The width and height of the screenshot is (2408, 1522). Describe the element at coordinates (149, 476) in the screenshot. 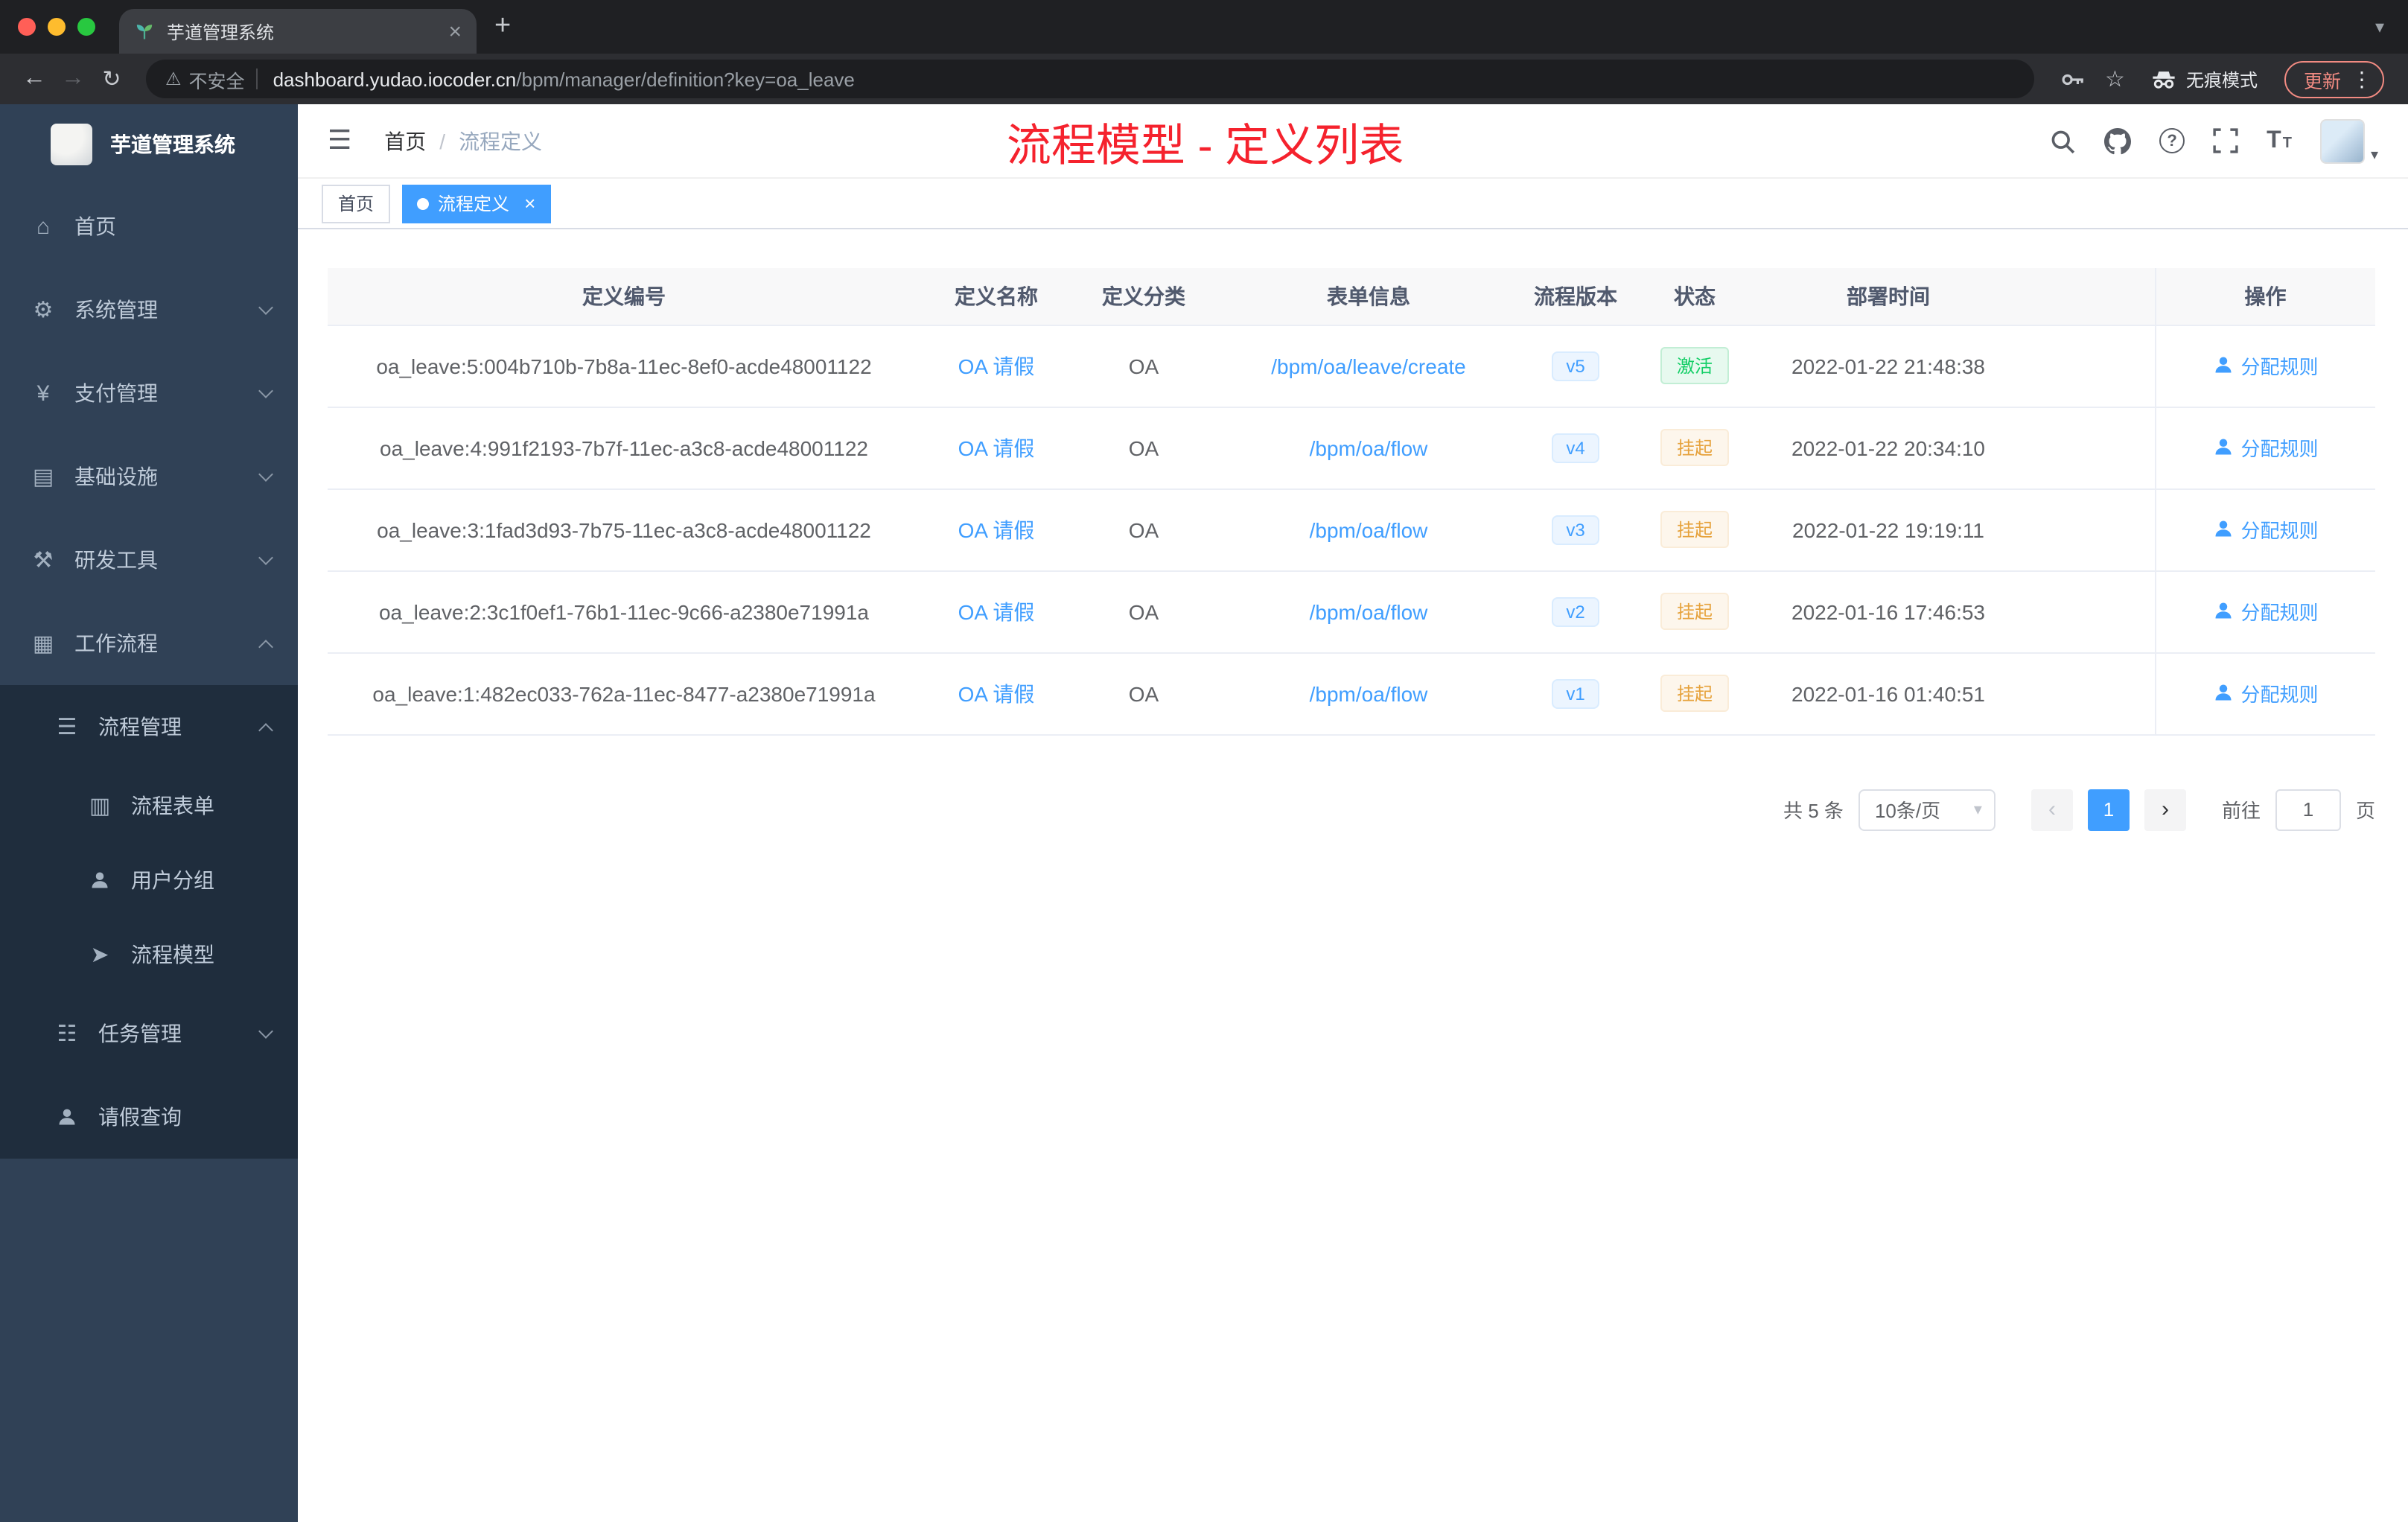

I see `sidebar-item-infrastructure: ▤ 基础设施` at that location.